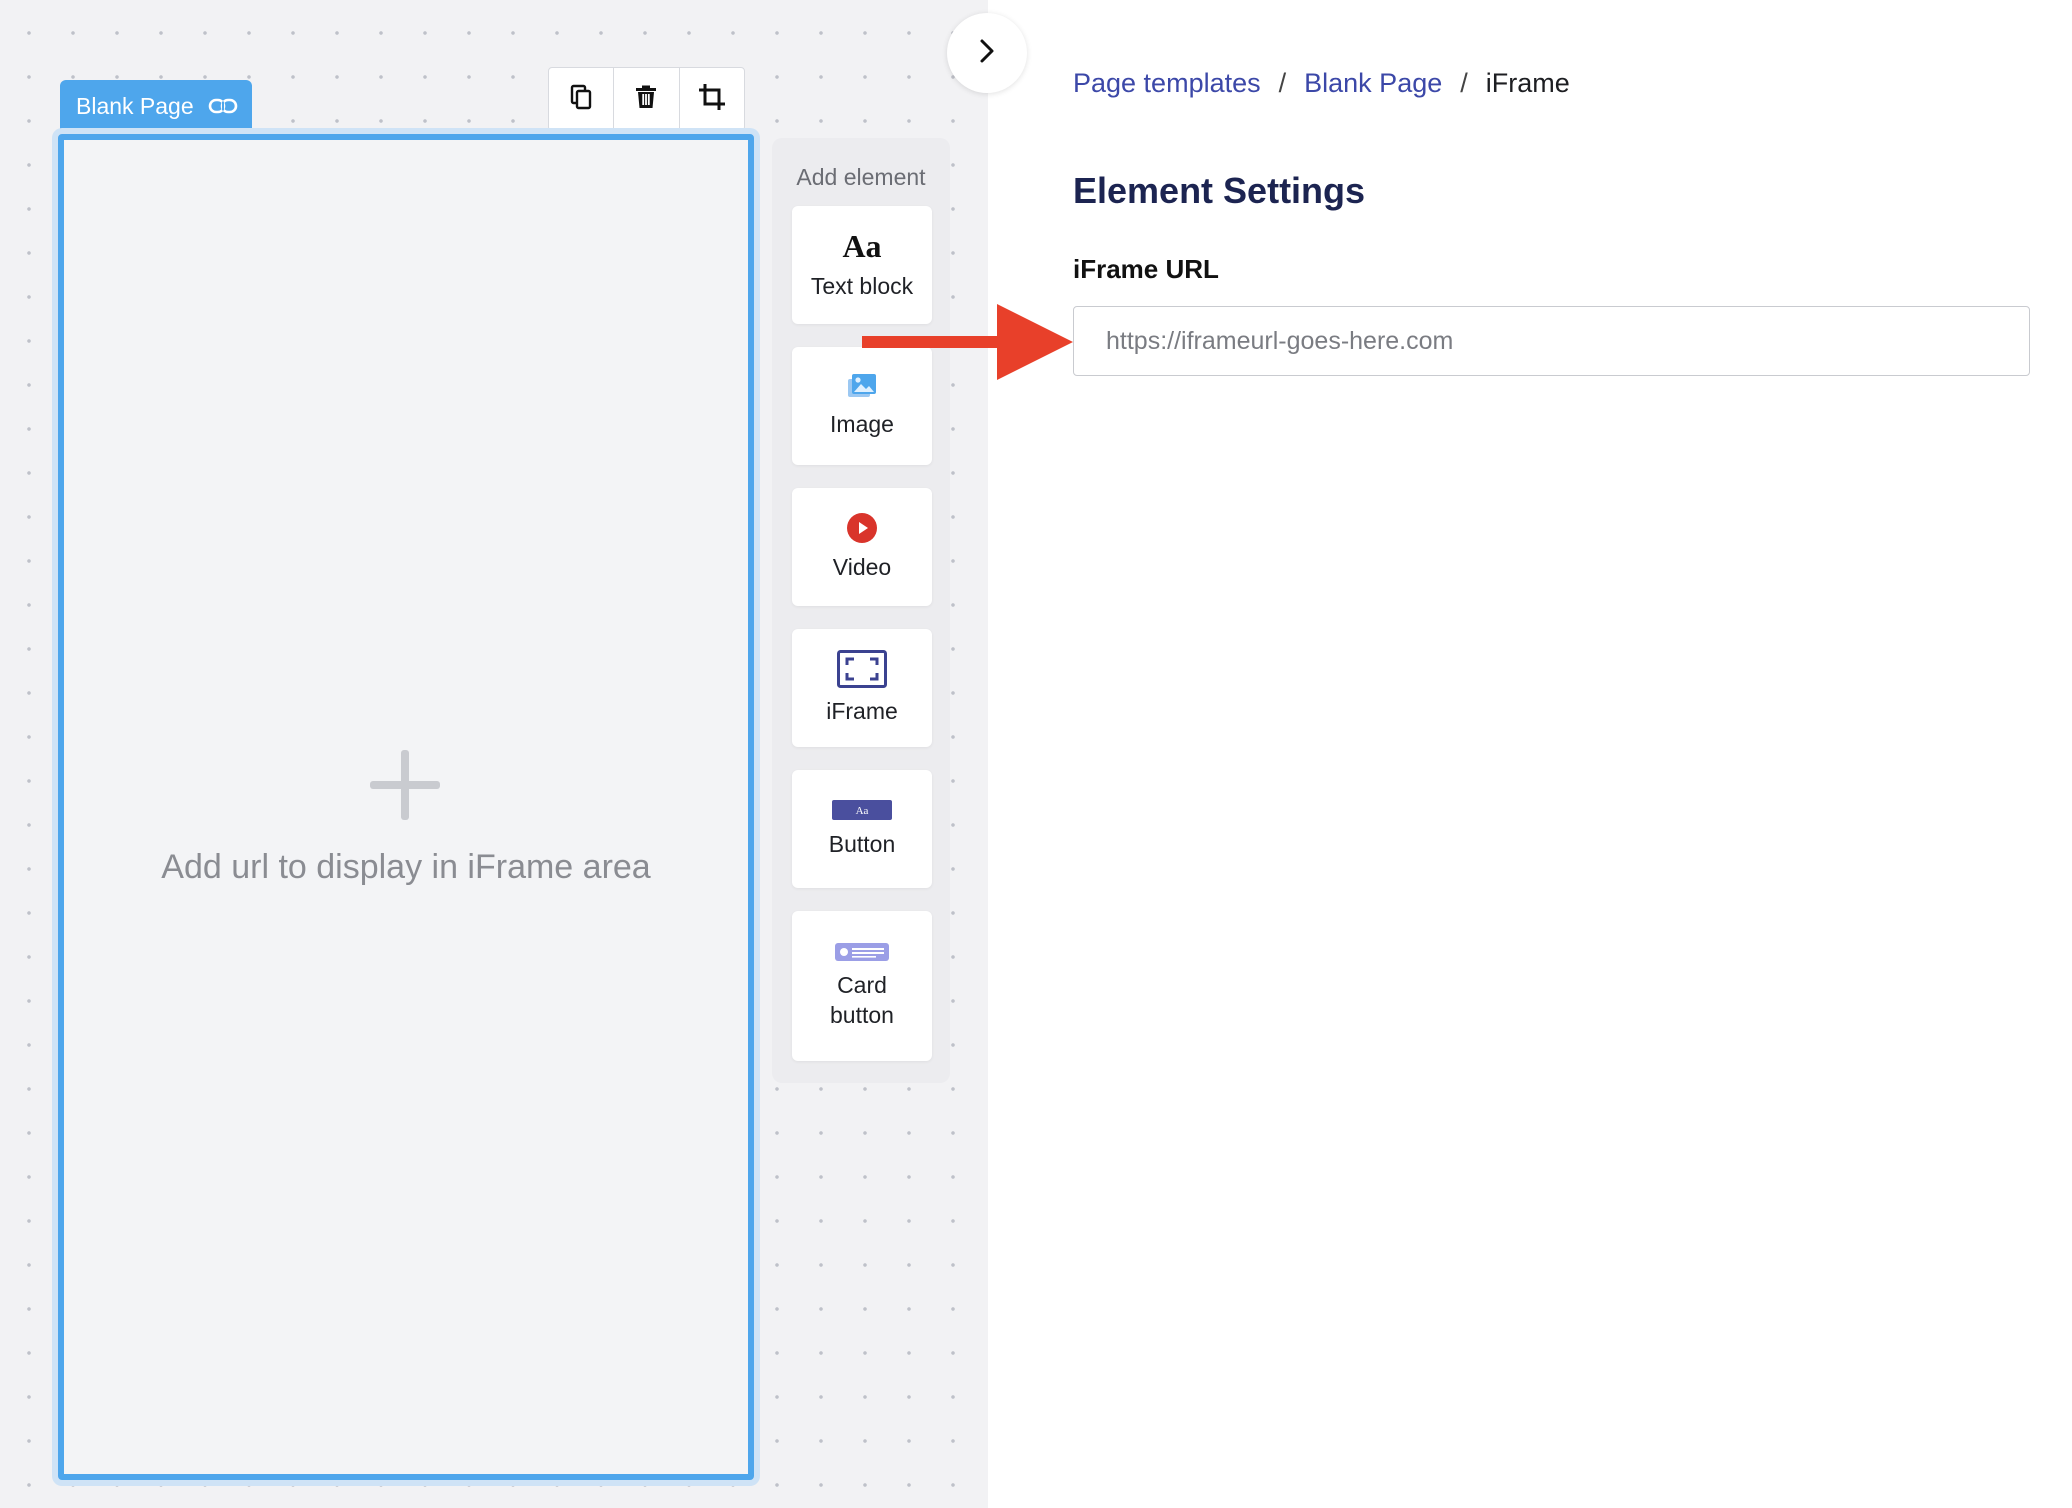  I want to click on add-card-button-button: Card button, so click(862, 986).